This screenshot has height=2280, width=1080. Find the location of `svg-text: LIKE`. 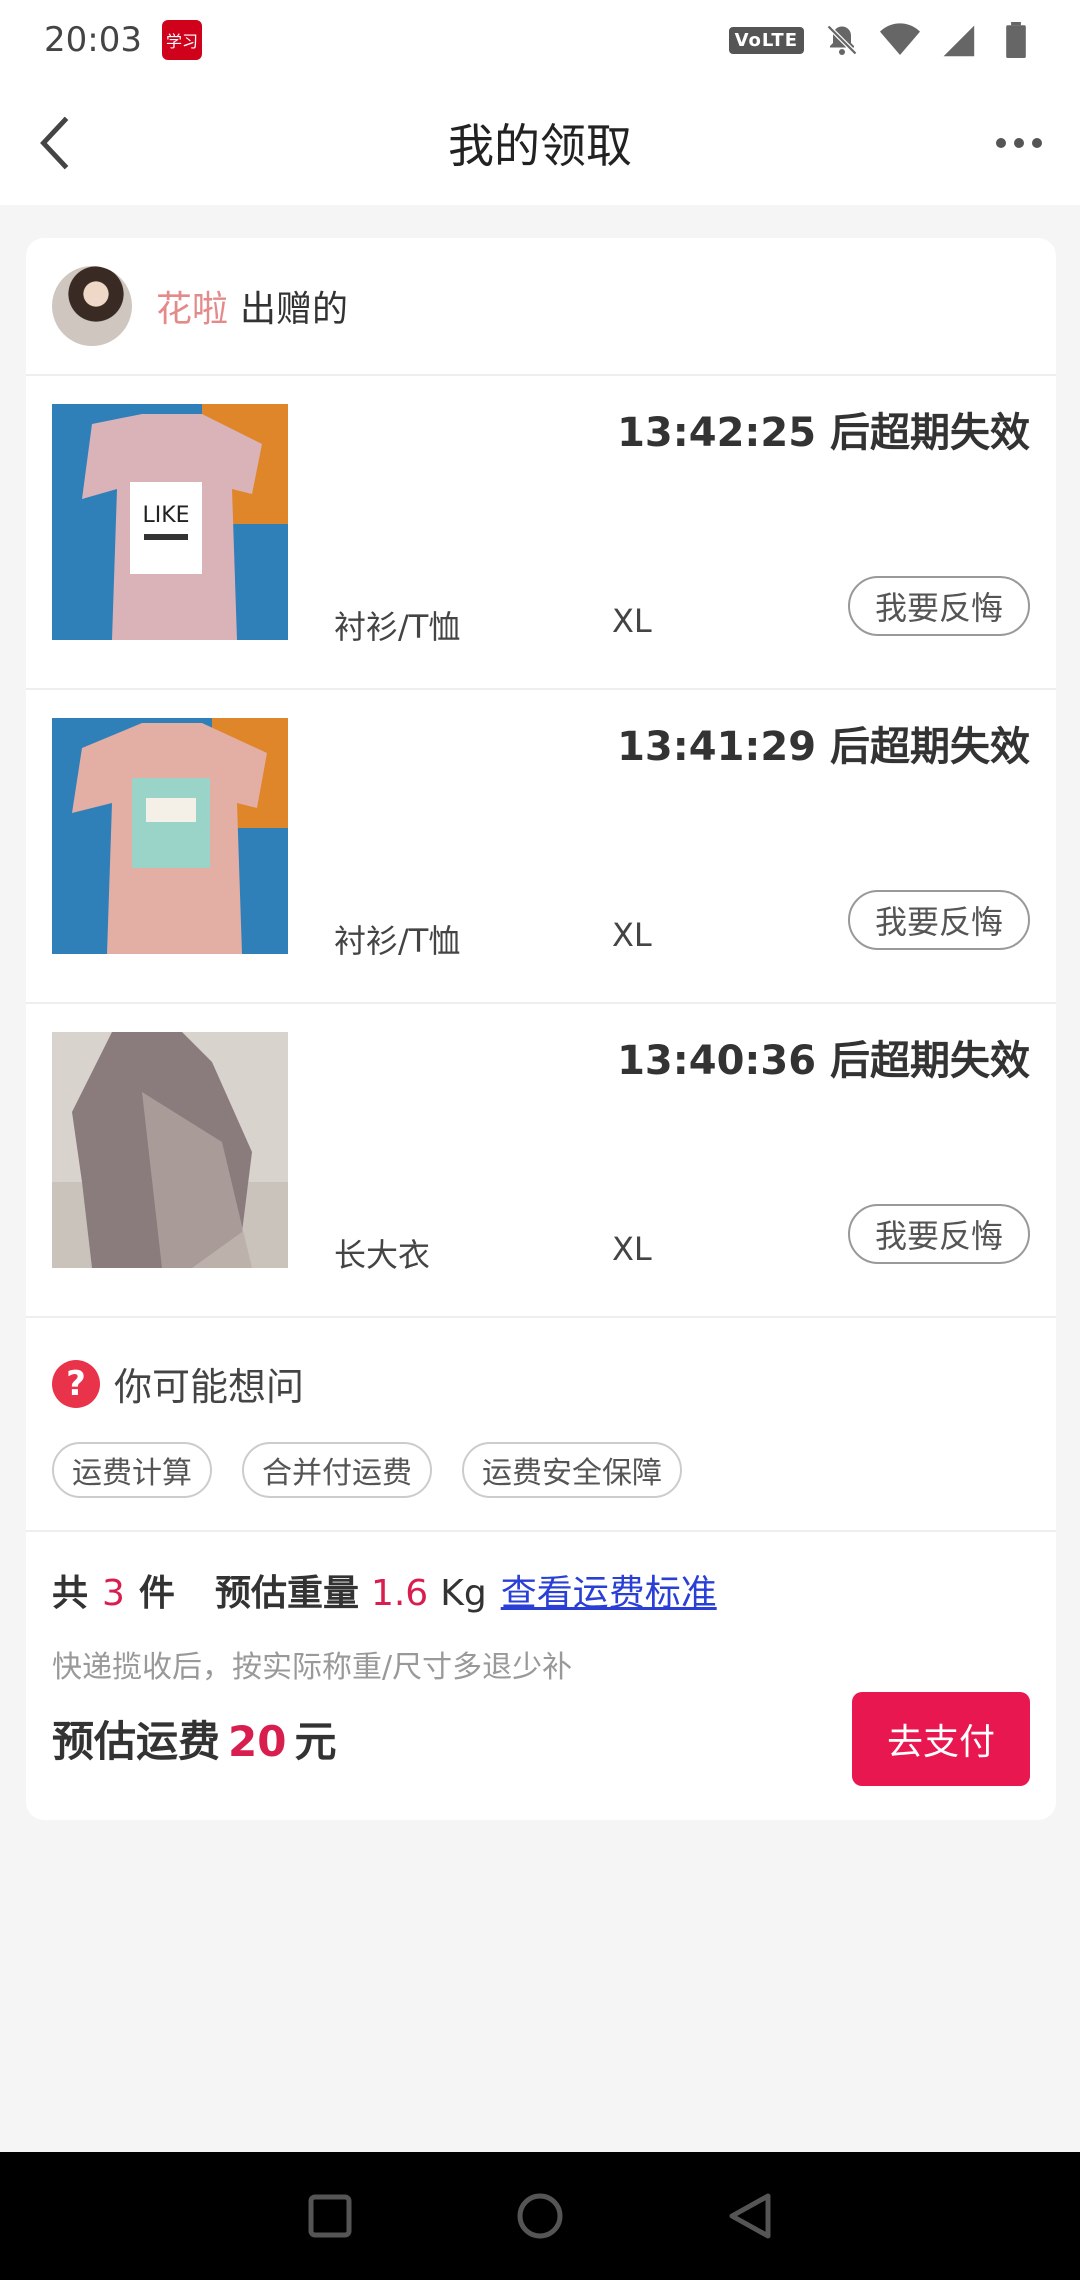

svg-text: LIKE is located at coordinates (165, 515).